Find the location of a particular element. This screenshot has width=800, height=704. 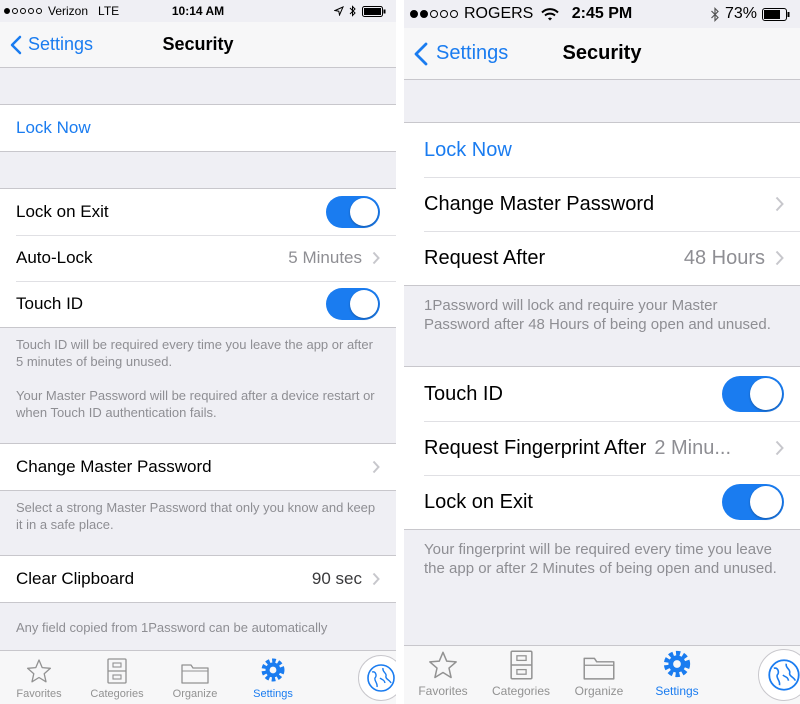

clear-clipboard-value: 90 sec is located at coordinates (336, 578).